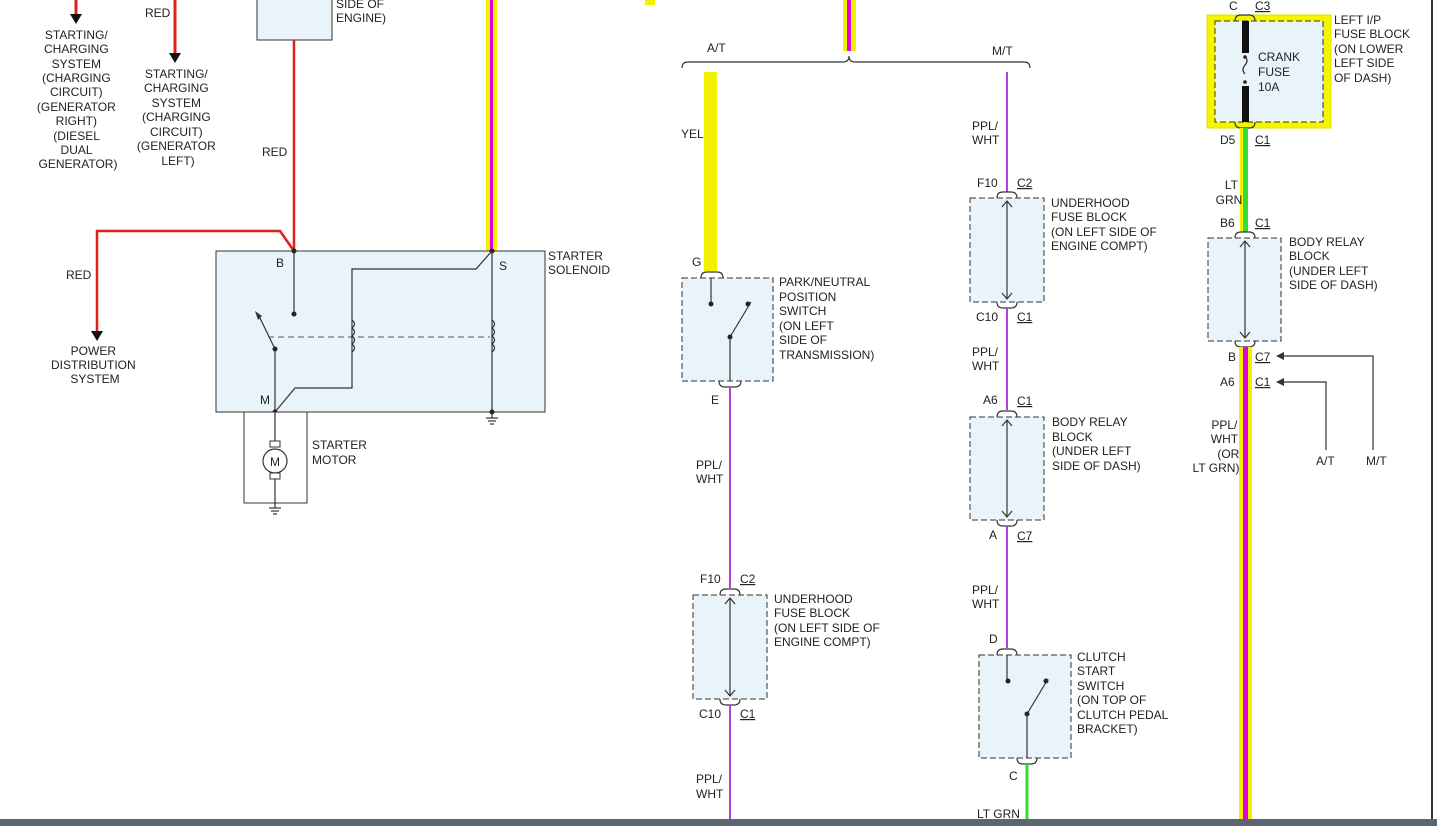  I want to click on brb-right-a6-label: A6, so click(1227, 382).